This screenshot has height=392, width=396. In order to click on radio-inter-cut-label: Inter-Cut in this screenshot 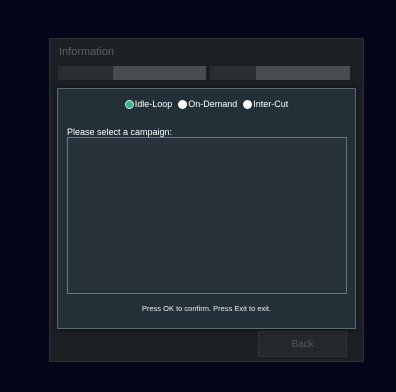, I will do `click(271, 104)`.